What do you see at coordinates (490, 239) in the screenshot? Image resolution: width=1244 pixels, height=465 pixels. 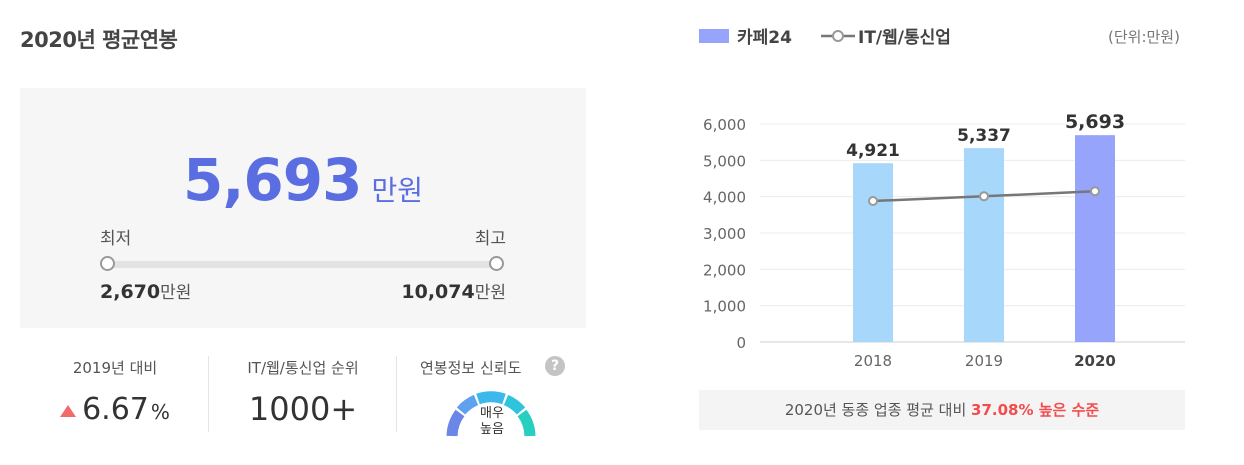 I see `max-label: 최고` at bounding box center [490, 239].